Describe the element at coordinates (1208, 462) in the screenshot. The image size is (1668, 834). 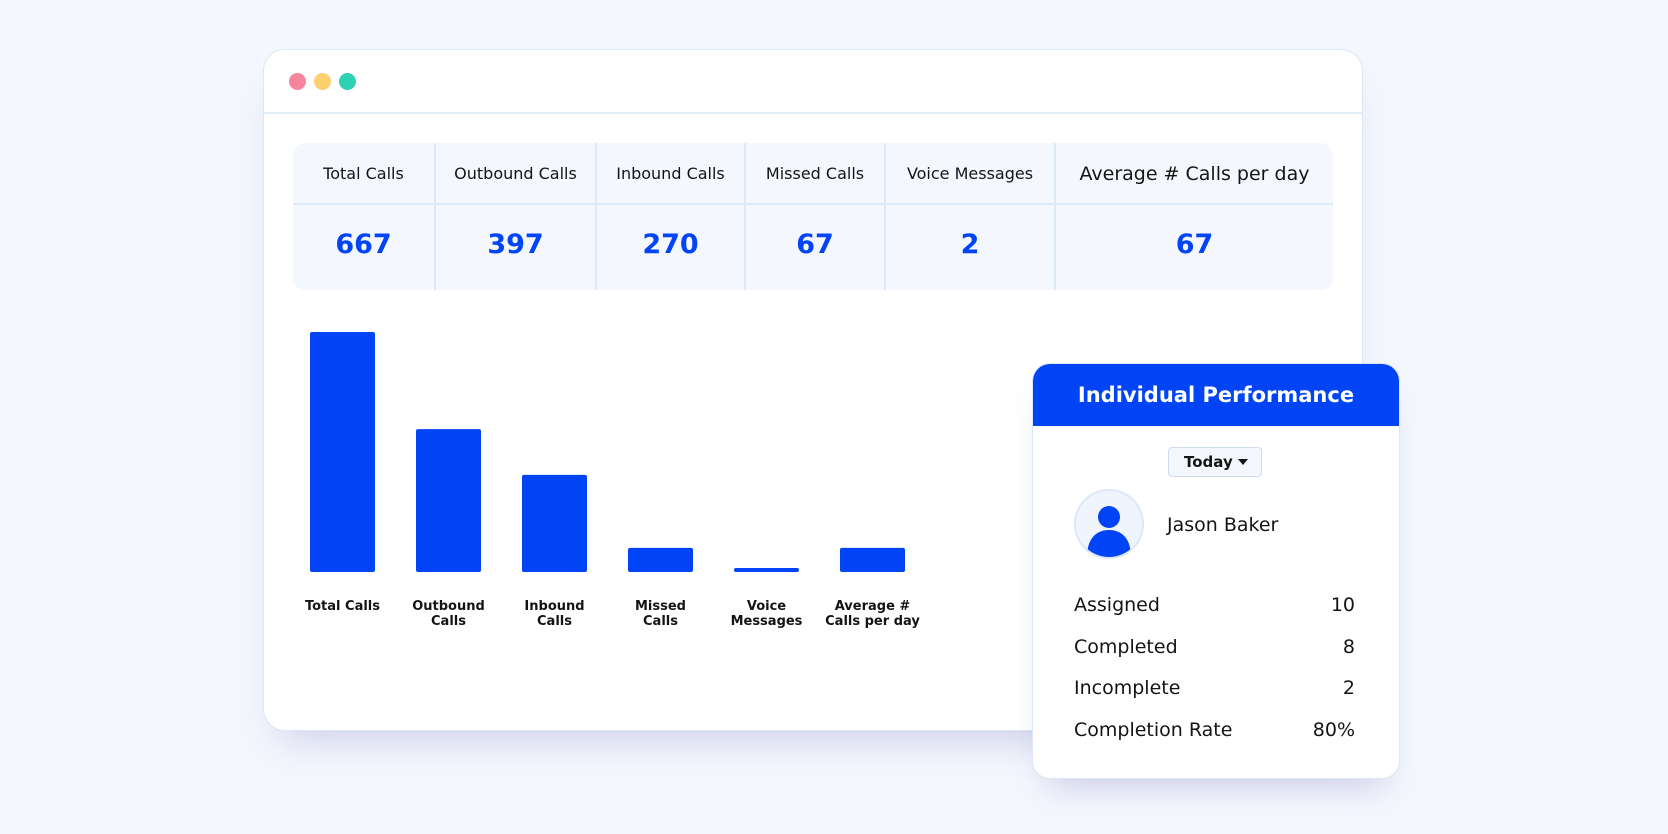
I see `period-dropdown-value: Today` at that location.